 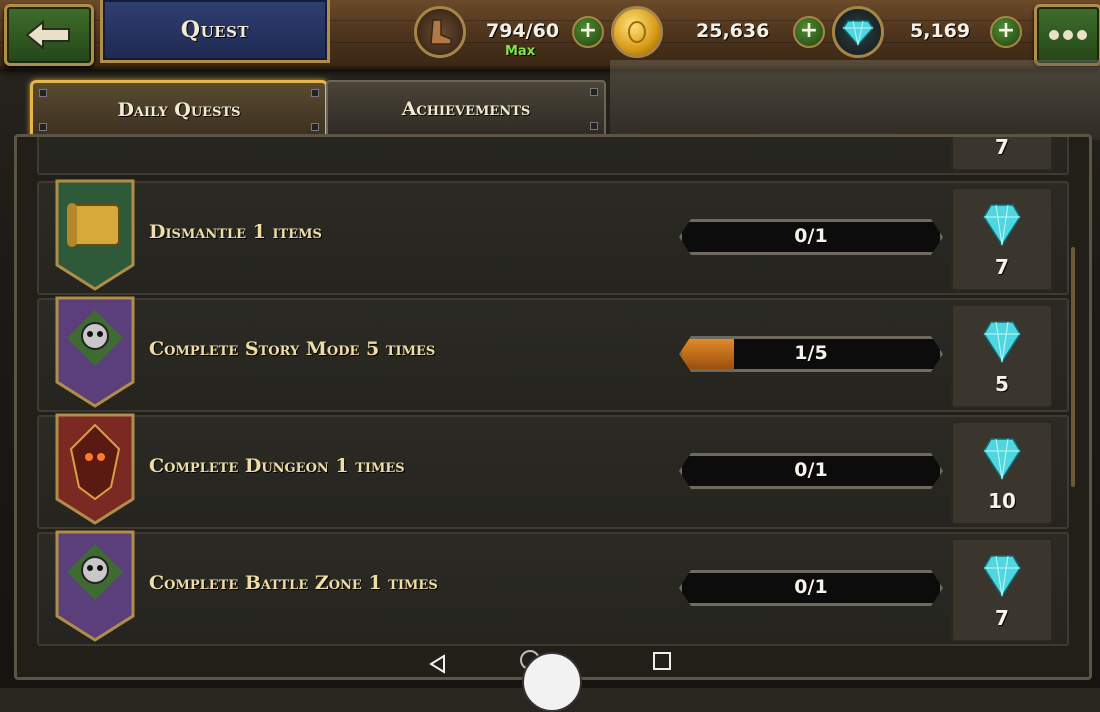 I want to click on back-arrow-icon, so click(x=47, y=35).